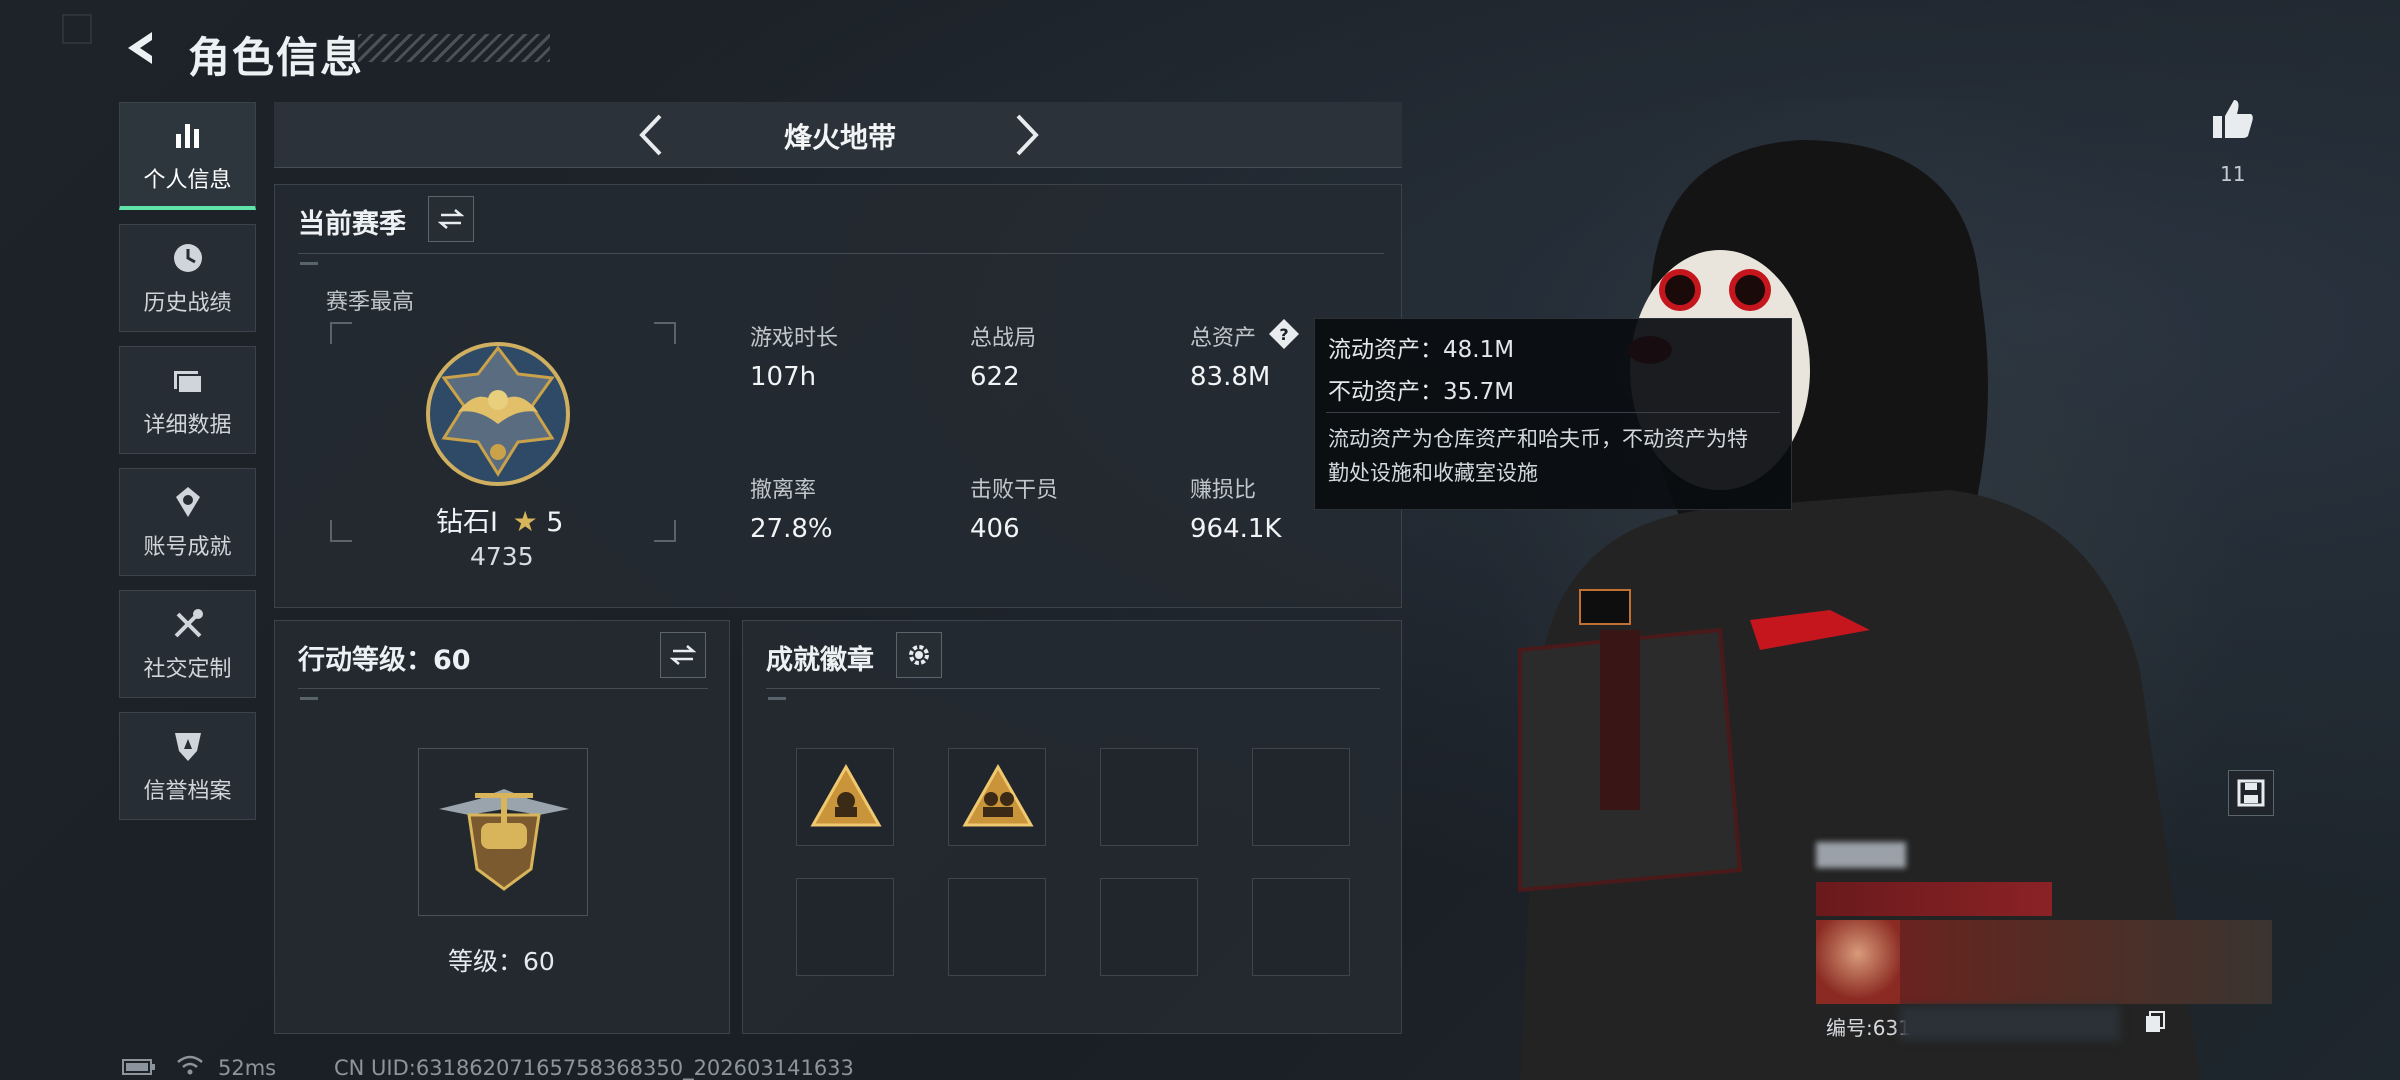 The image size is (2400, 1080). Describe the element at coordinates (352, 224) in the screenshot. I see `season-title: 当前赛季` at that location.